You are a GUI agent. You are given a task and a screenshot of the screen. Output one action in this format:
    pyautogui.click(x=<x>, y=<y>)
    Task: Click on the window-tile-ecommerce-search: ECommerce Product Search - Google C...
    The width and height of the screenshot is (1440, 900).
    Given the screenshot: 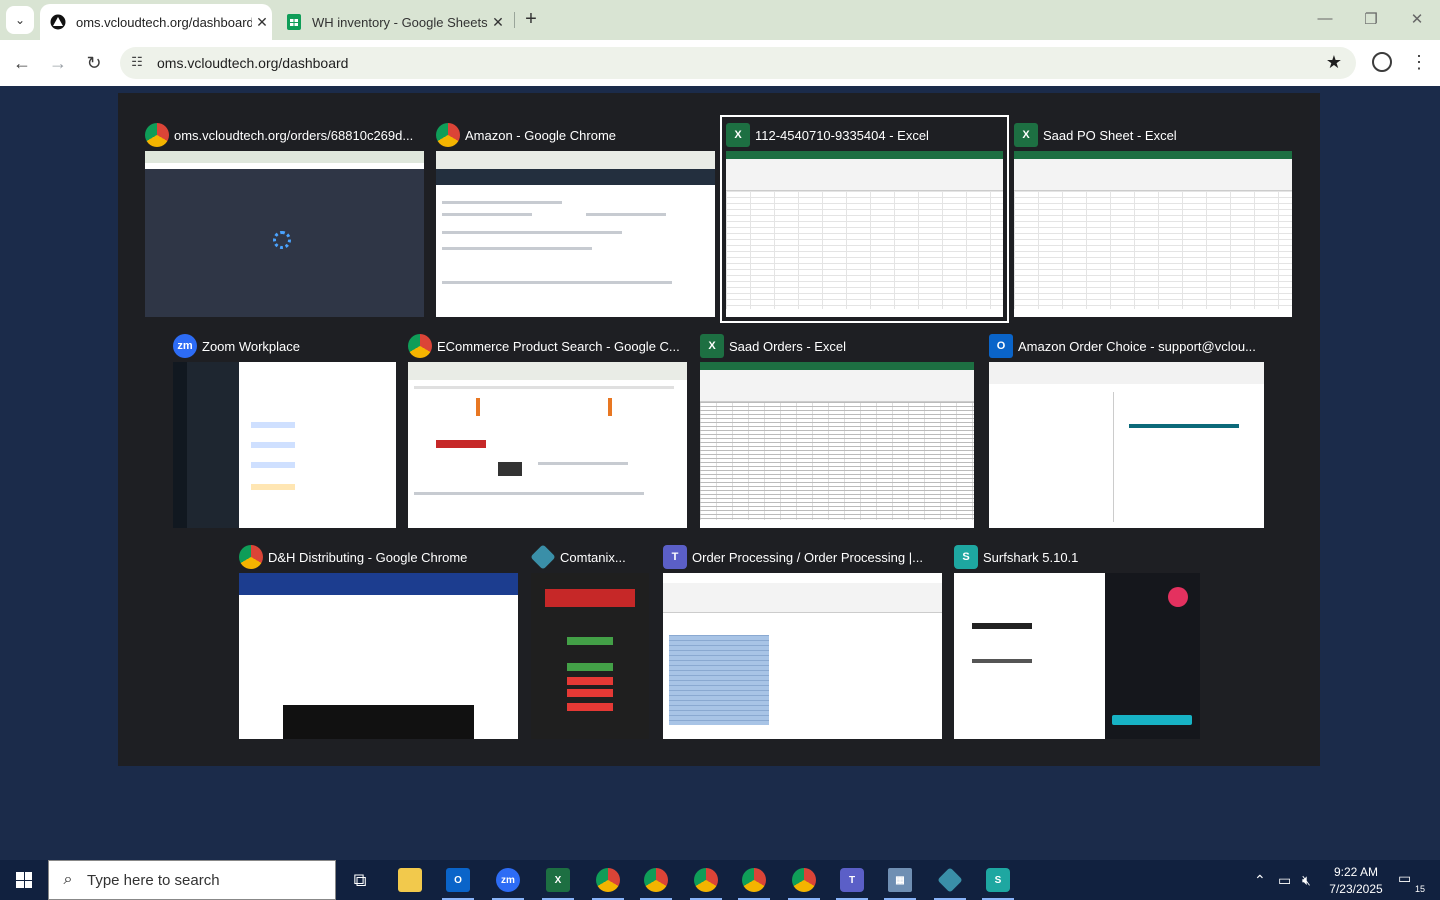 What is the action you would take?
    pyautogui.click(x=547, y=430)
    